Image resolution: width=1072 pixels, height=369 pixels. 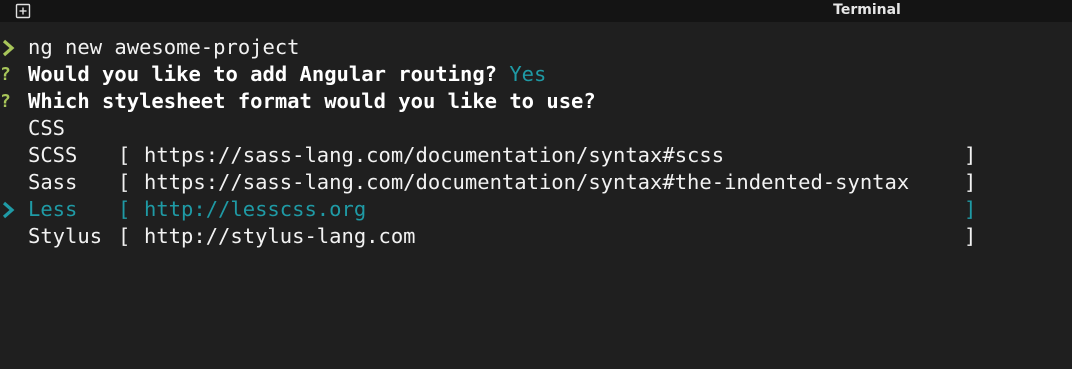 I want to click on option-url: http://stylus-lang.com, so click(x=280, y=236).